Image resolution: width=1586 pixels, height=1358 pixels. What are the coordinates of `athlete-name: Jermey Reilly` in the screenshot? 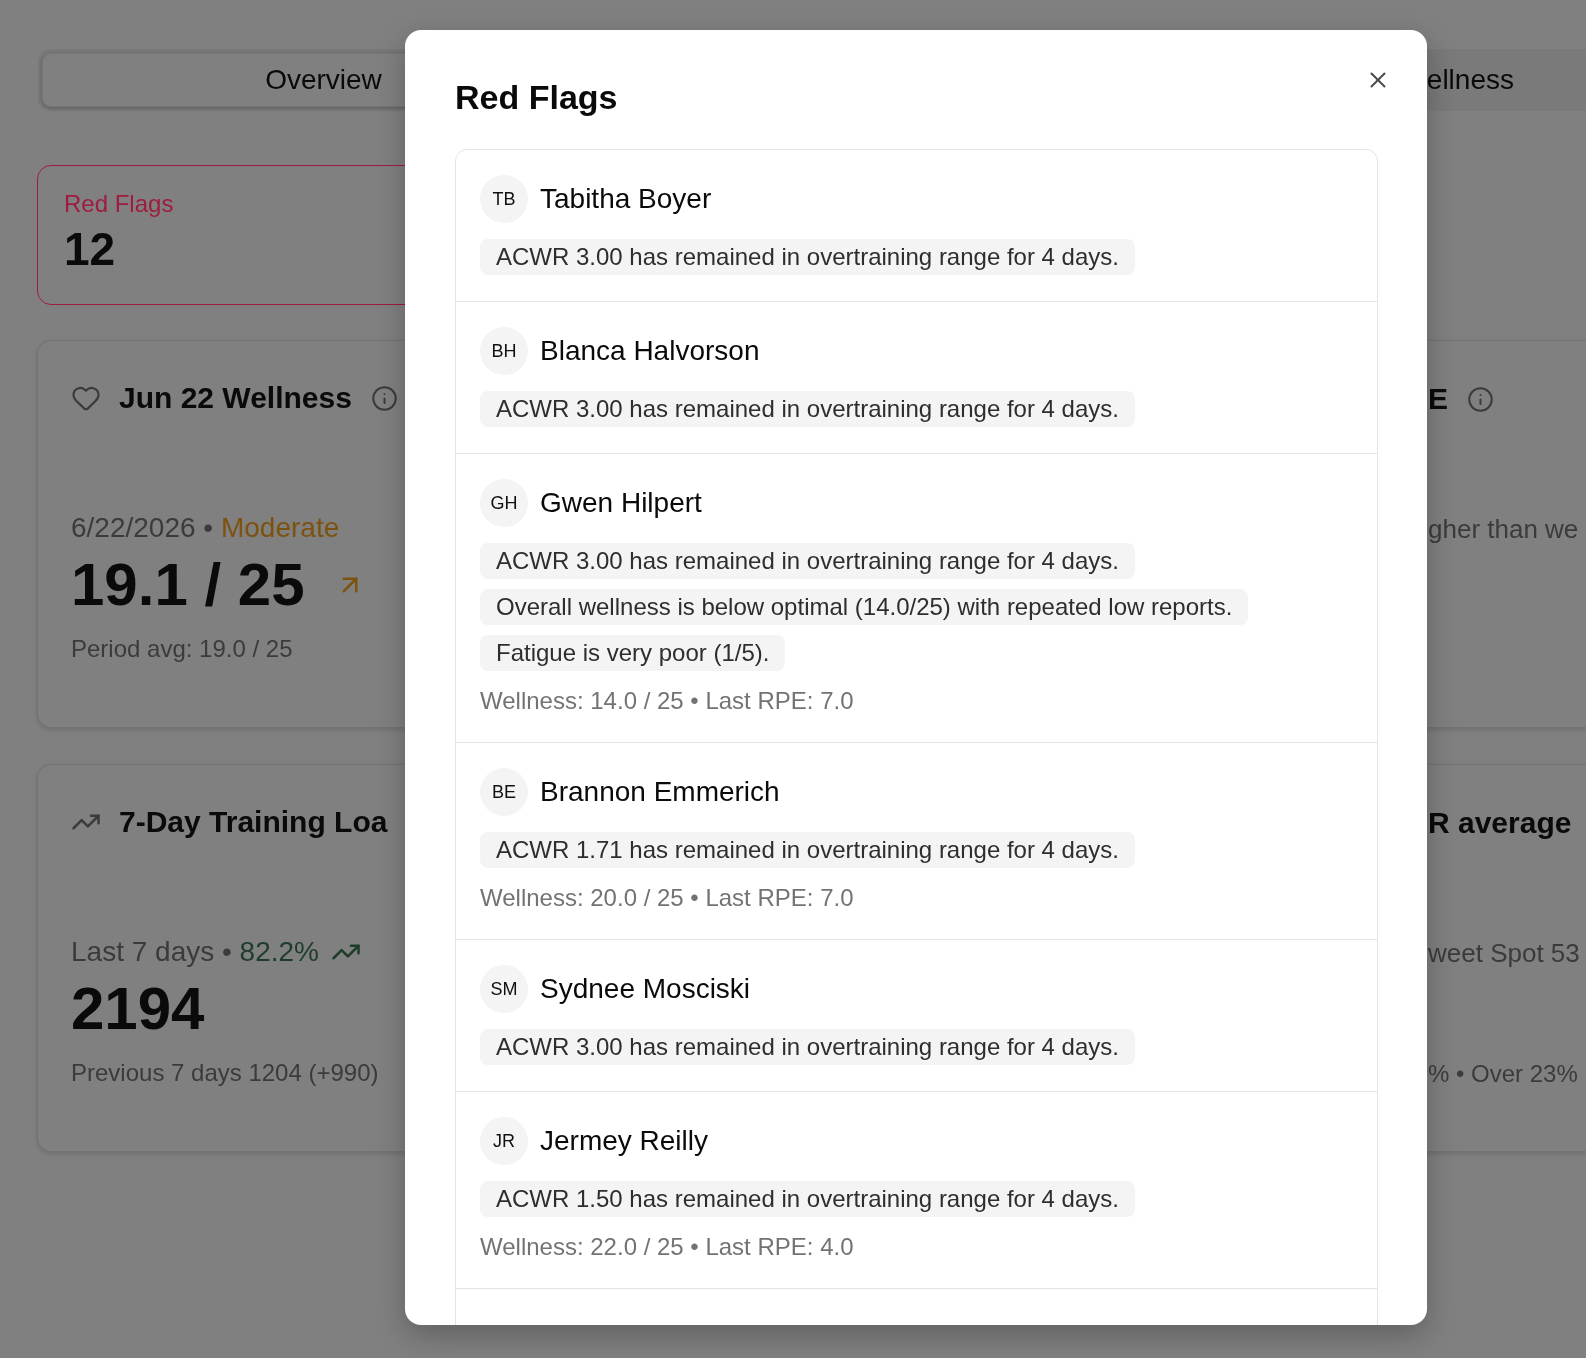 It's located at (624, 1141).